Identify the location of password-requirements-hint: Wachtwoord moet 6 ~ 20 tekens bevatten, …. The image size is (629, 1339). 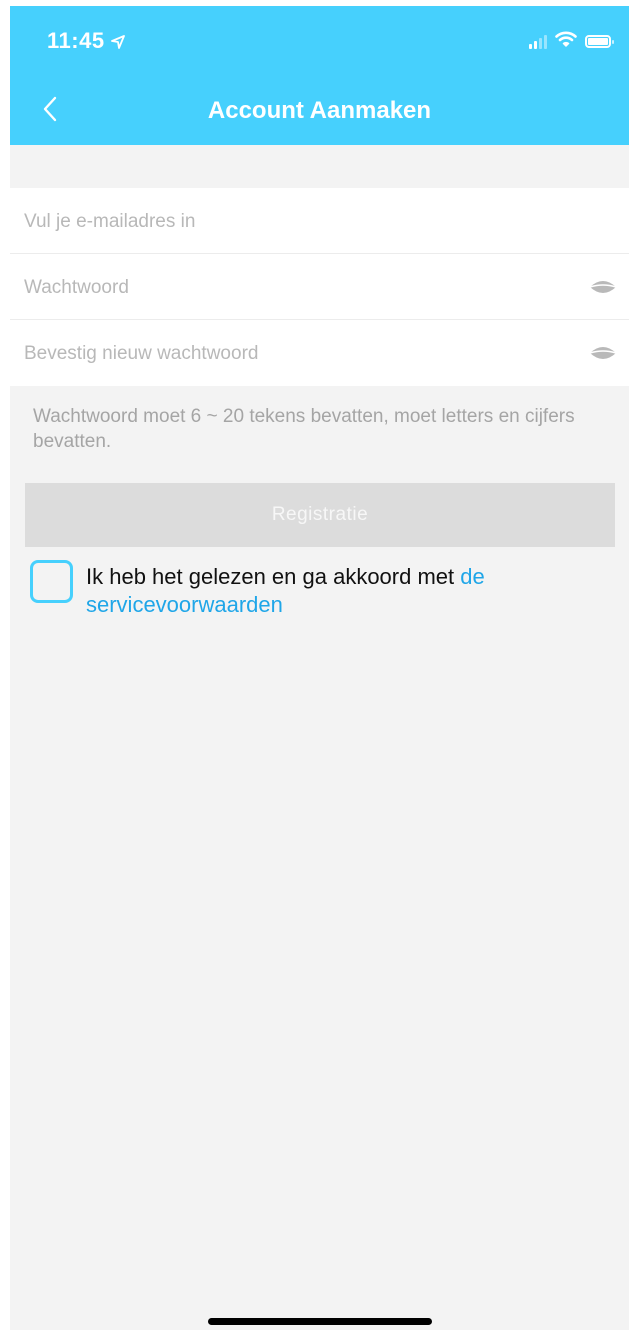
(304, 429).